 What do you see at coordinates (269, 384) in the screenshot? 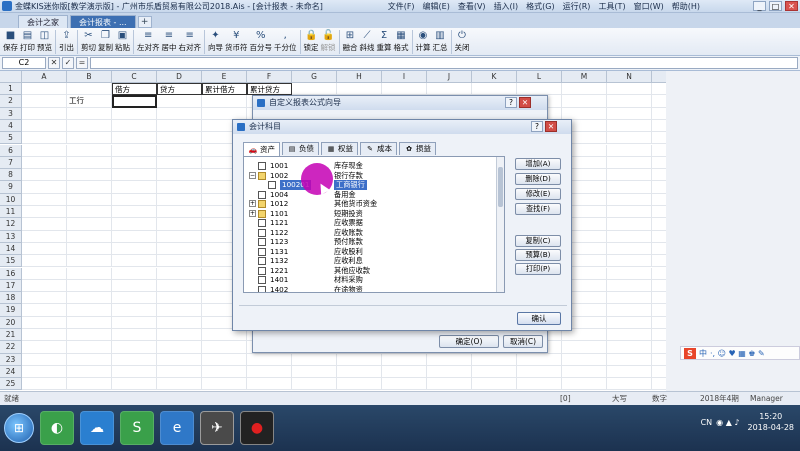
I see `cell-F25` at bounding box center [269, 384].